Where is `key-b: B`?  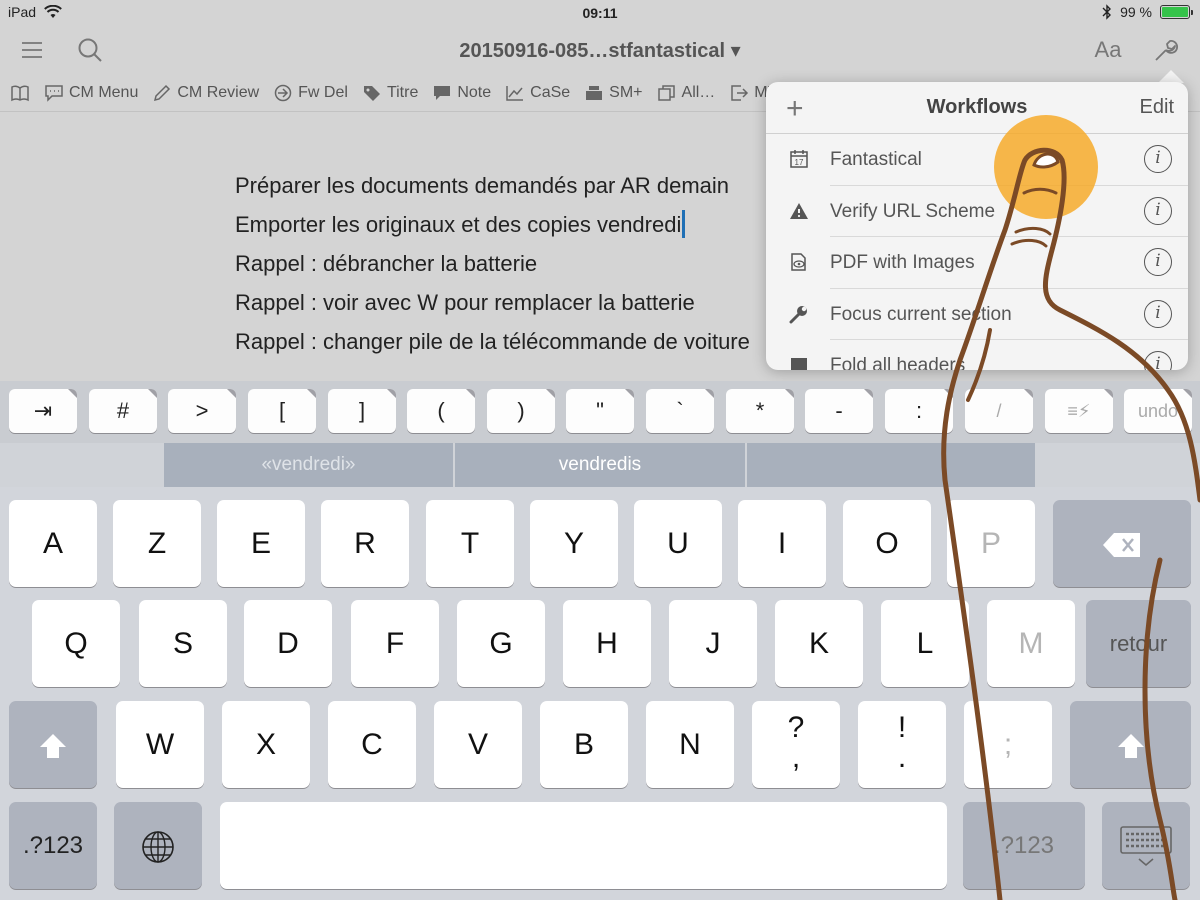 key-b: B is located at coordinates (584, 744).